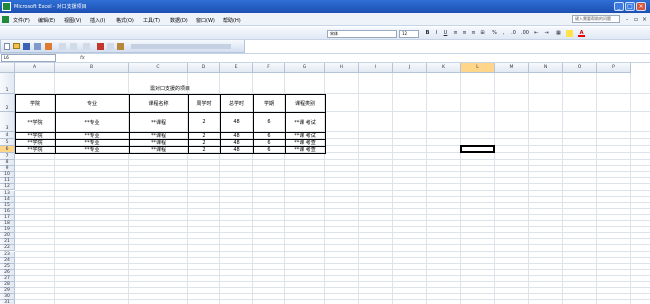 The width and height of the screenshot is (650, 304). I want to click on help-search-input: 键入需要帮助的问题, so click(596, 19).